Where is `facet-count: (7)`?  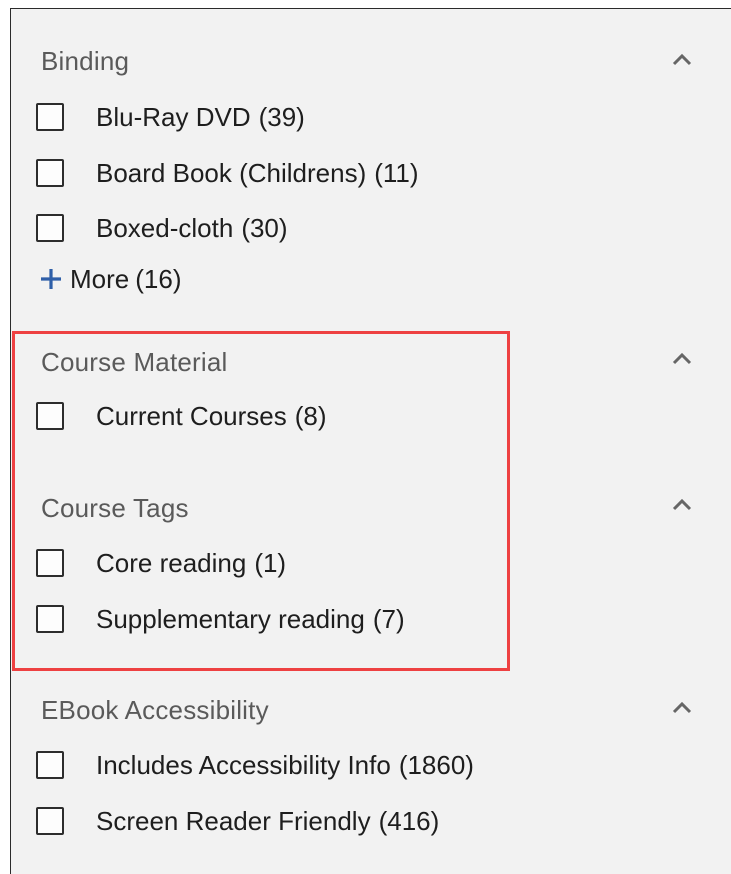 facet-count: (7) is located at coordinates (388, 618).